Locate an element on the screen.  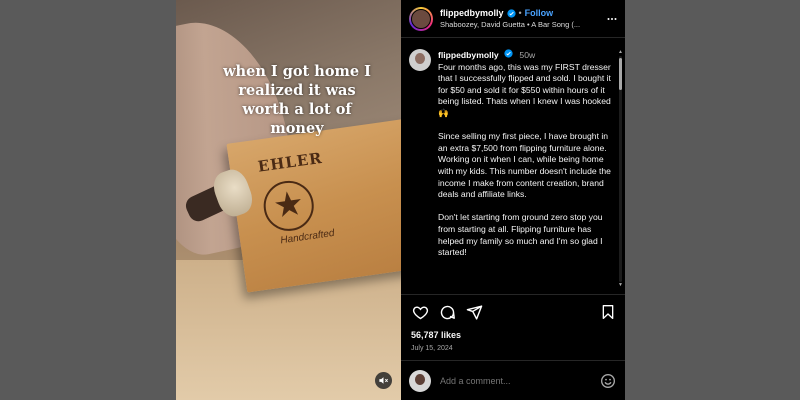
post-date: July 15, 2024 is located at coordinates (514, 348).